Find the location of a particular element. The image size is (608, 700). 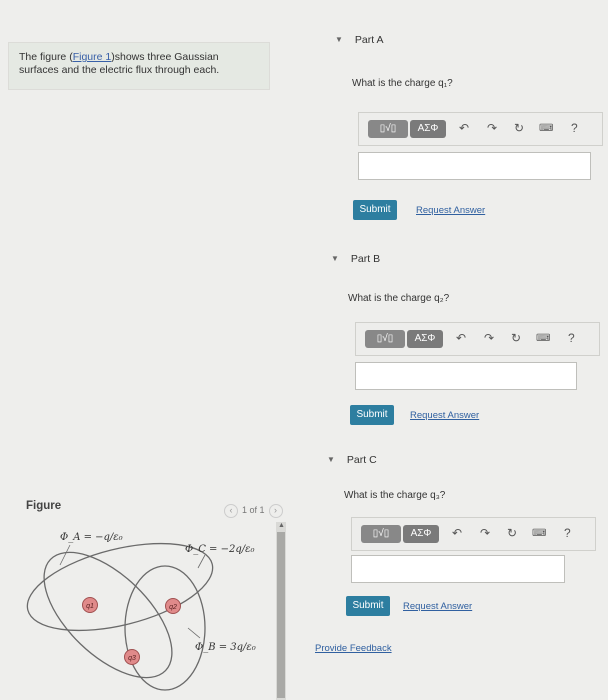

part-a-request-answer-link: Request Answer is located at coordinates (450, 210).